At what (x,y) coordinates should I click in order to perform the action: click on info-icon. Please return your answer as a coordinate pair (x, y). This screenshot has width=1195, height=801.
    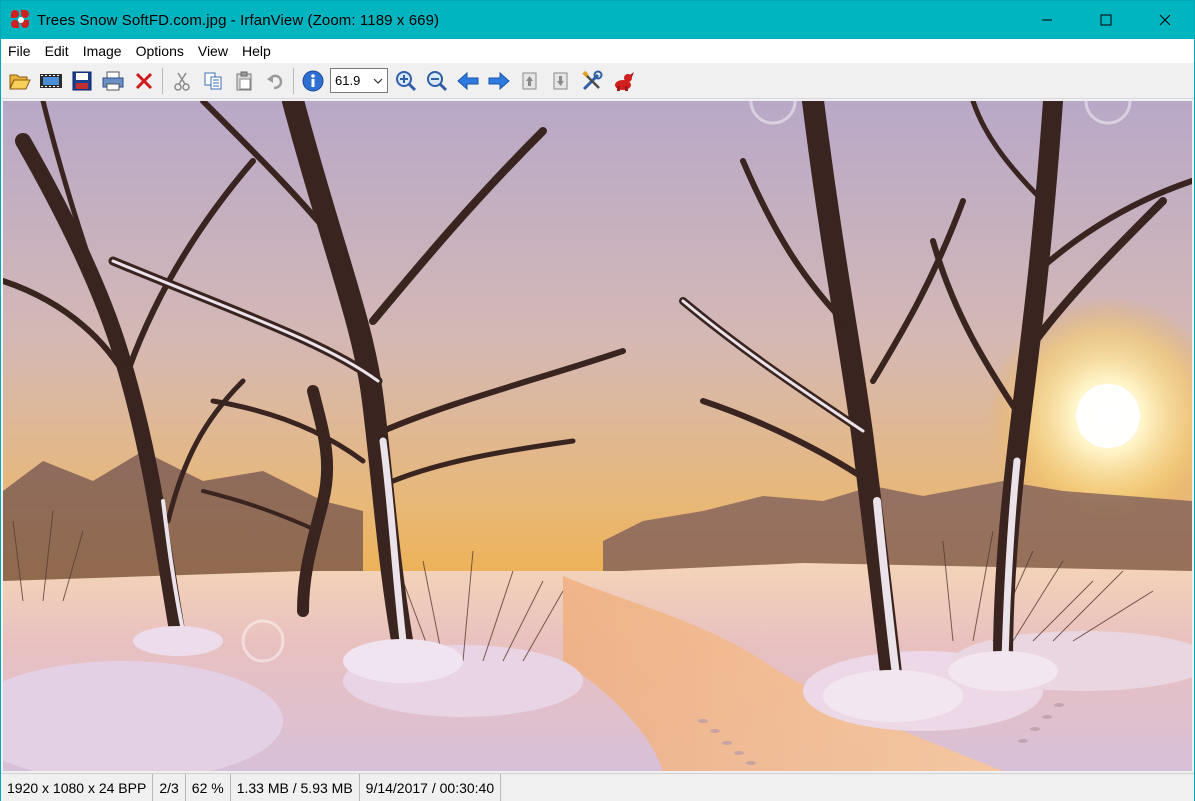
    Looking at the image, I should click on (312, 80).